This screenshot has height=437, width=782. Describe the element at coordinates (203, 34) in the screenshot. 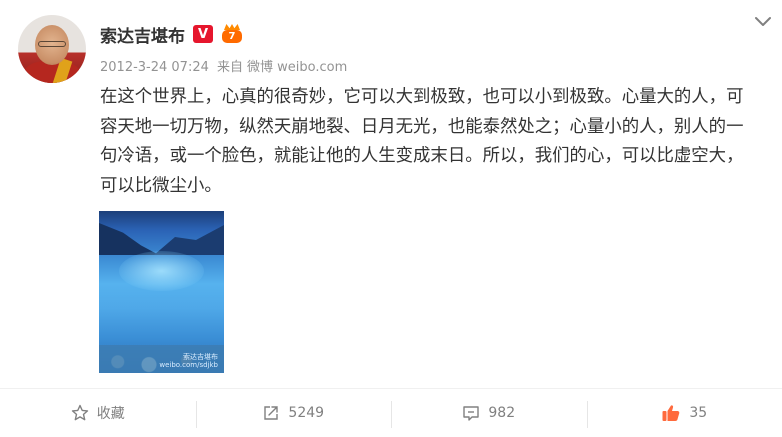

I see `verified-badge-icon: V` at that location.